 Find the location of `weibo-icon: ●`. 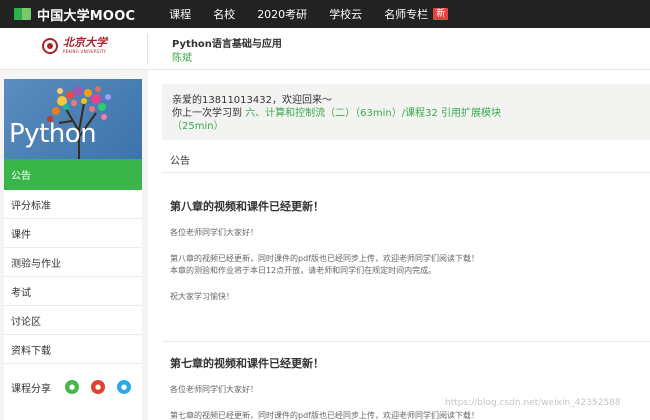

weibo-icon: ● is located at coordinates (98, 387).